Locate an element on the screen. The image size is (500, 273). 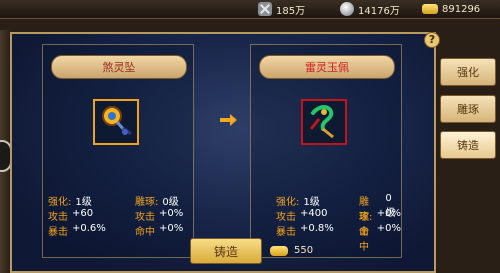
target-item-slot is located at coordinates (324, 122).